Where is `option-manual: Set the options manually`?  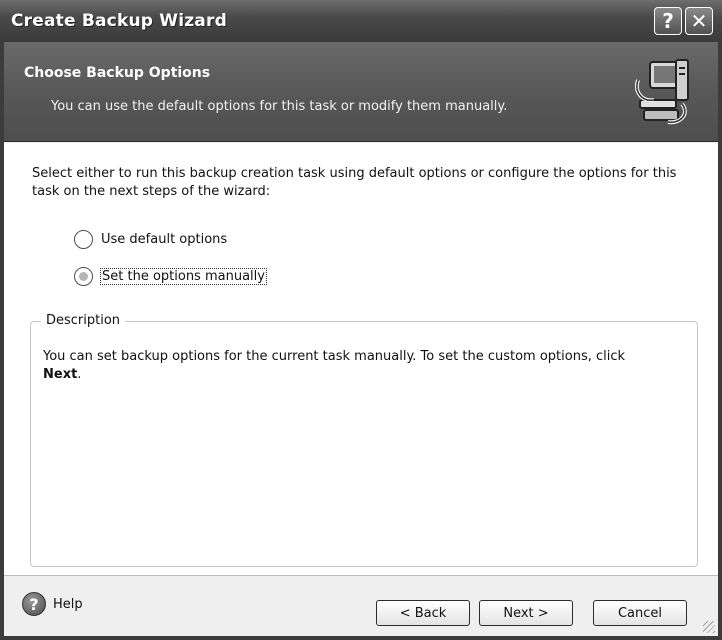
option-manual: Set the options manually is located at coordinates (170, 276).